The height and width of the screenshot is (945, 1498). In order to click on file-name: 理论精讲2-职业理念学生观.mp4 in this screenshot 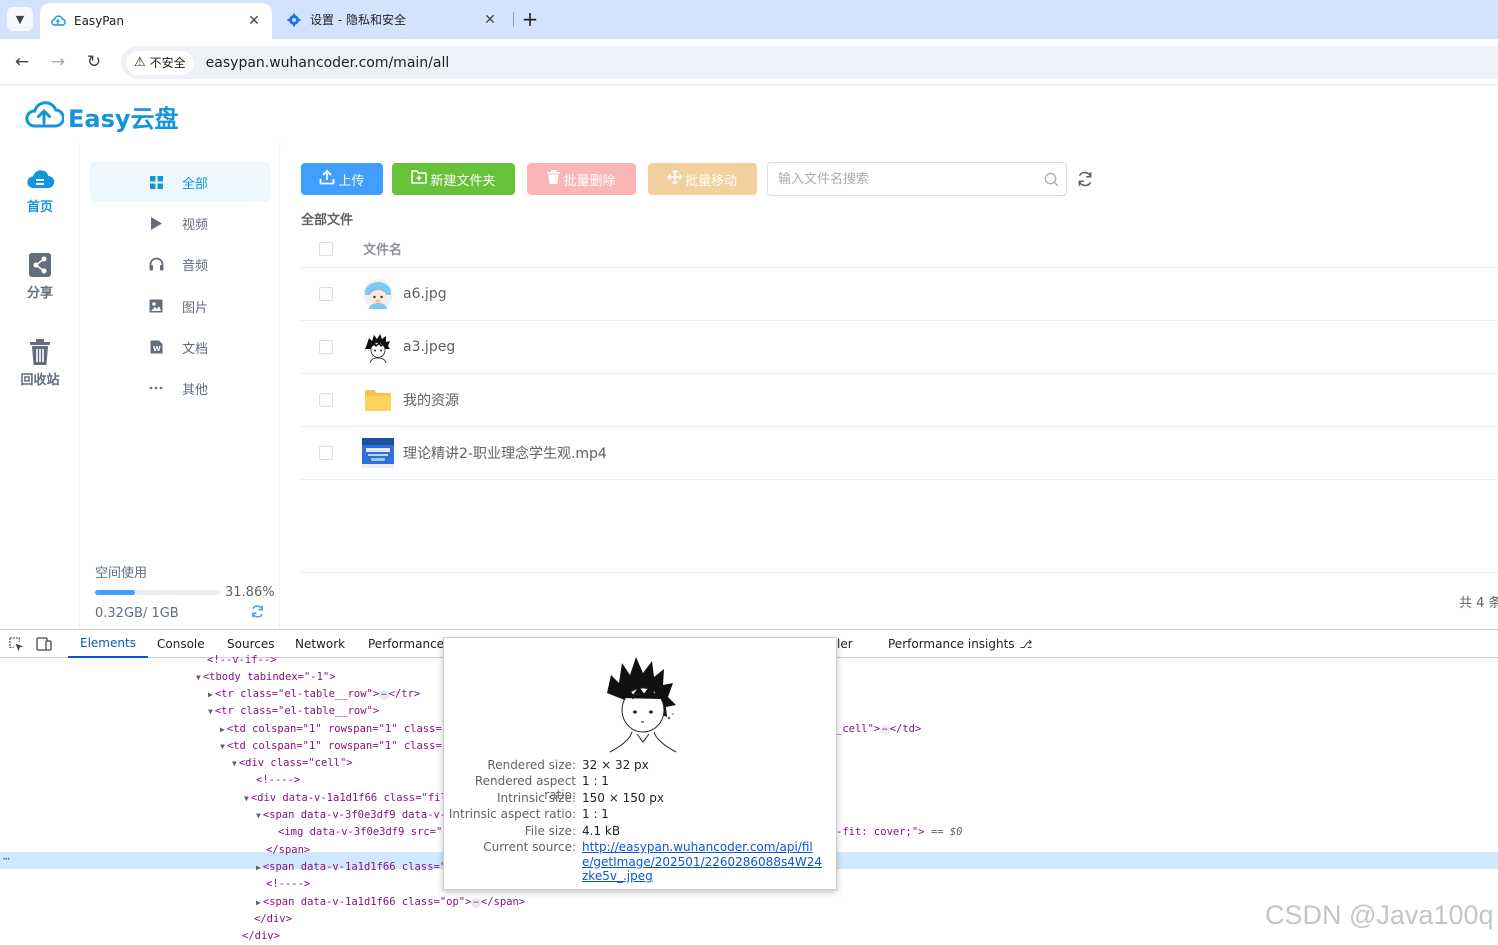, I will do `click(505, 453)`.